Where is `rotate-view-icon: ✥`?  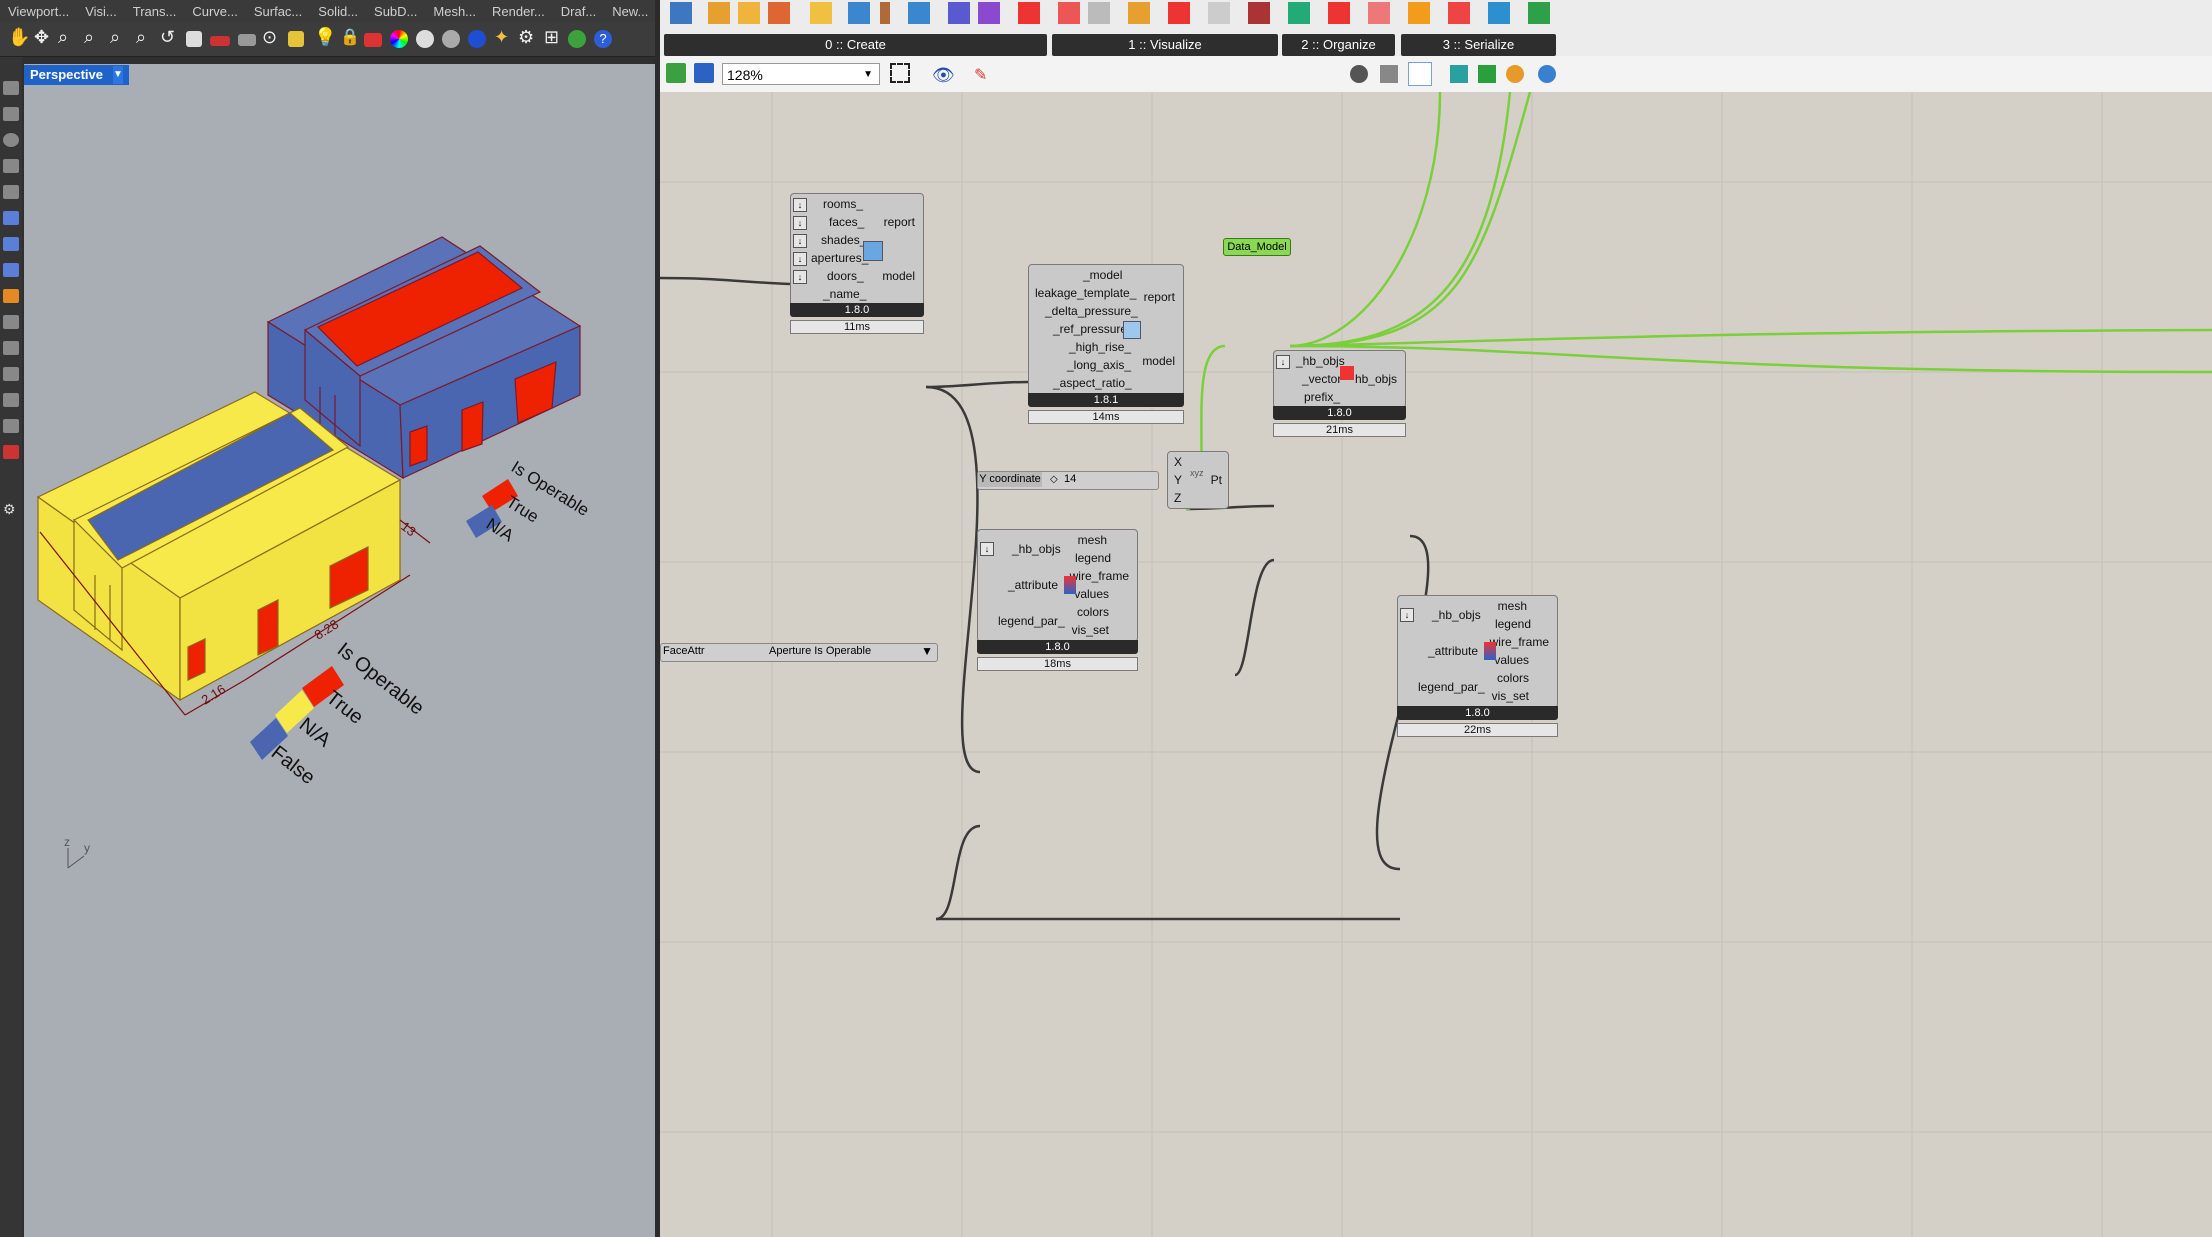
rotate-view-icon: ✥ is located at coordinates (45, 38).